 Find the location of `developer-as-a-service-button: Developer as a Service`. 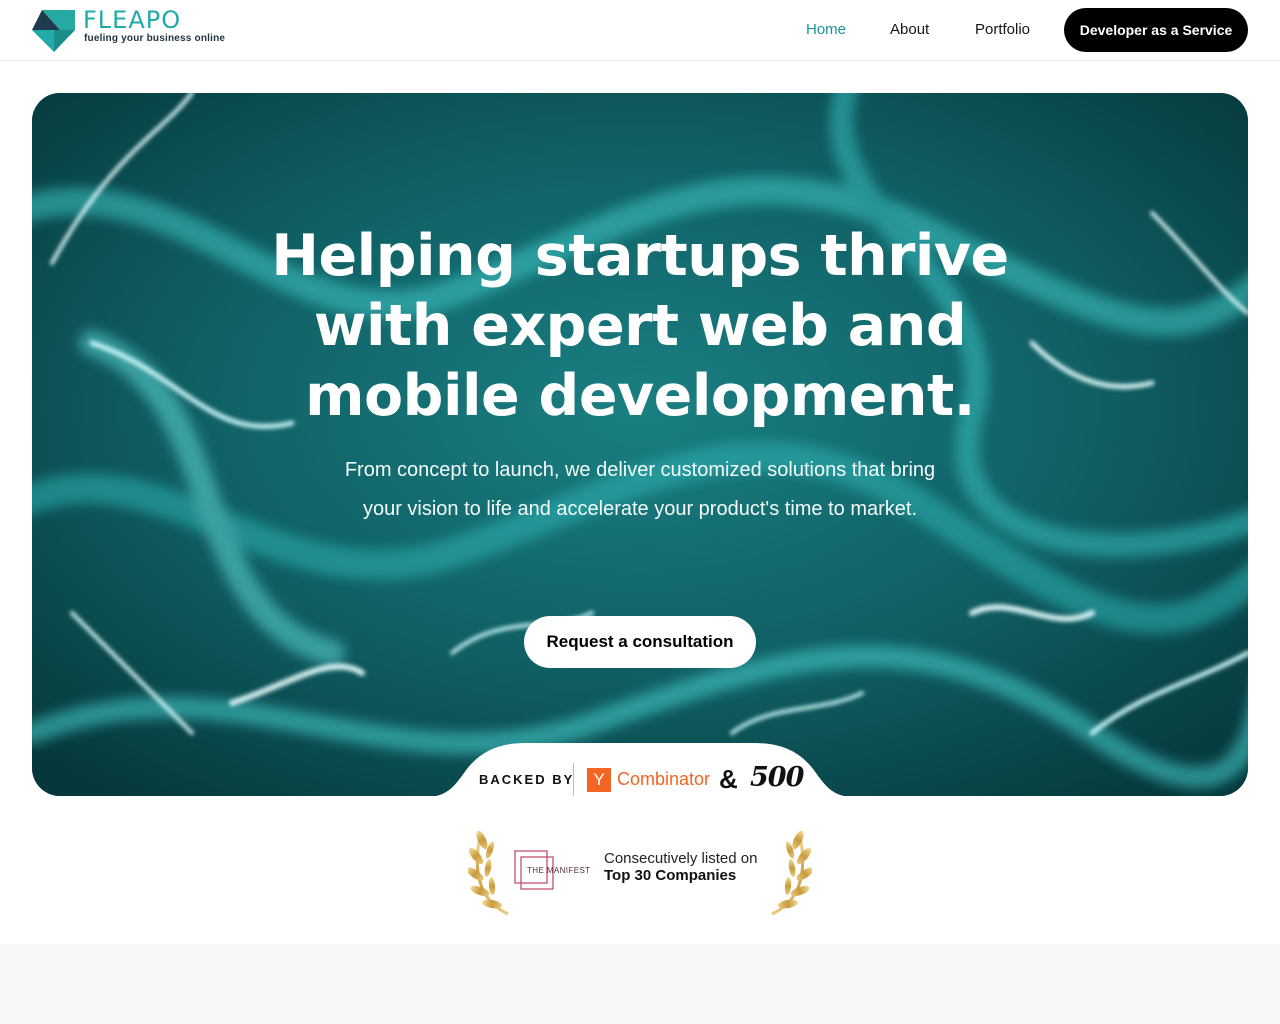

developer-as-a-service-button: Developer as a Service is located at coordinates (1156, 30).